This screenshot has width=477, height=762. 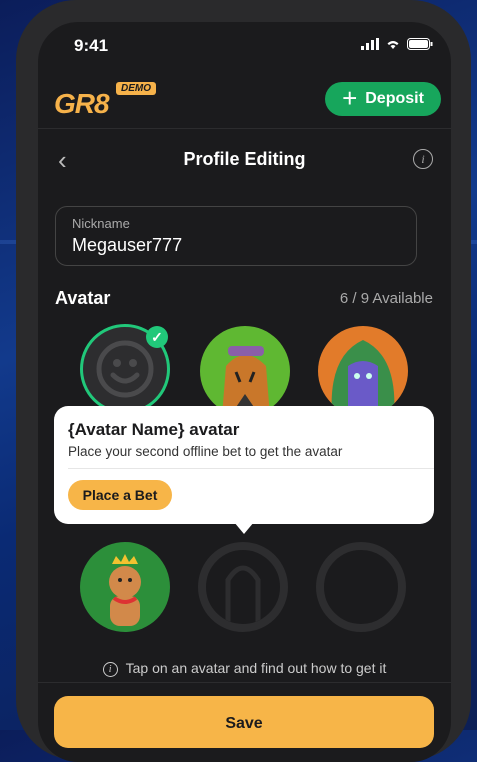 What do you see at coordinates (244, 50) in the screenshot?
I see `status-bar: 9:41` at bounding box center [244, 50].